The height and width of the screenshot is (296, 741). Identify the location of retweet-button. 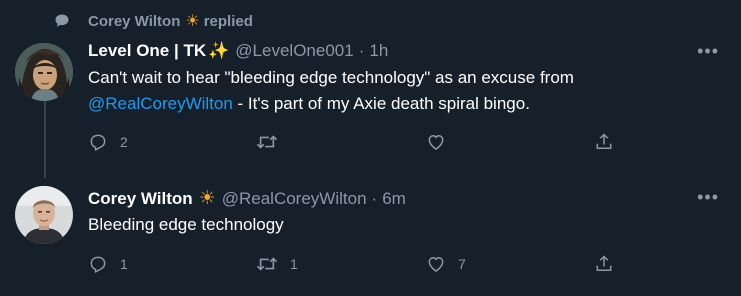
(273, 142).